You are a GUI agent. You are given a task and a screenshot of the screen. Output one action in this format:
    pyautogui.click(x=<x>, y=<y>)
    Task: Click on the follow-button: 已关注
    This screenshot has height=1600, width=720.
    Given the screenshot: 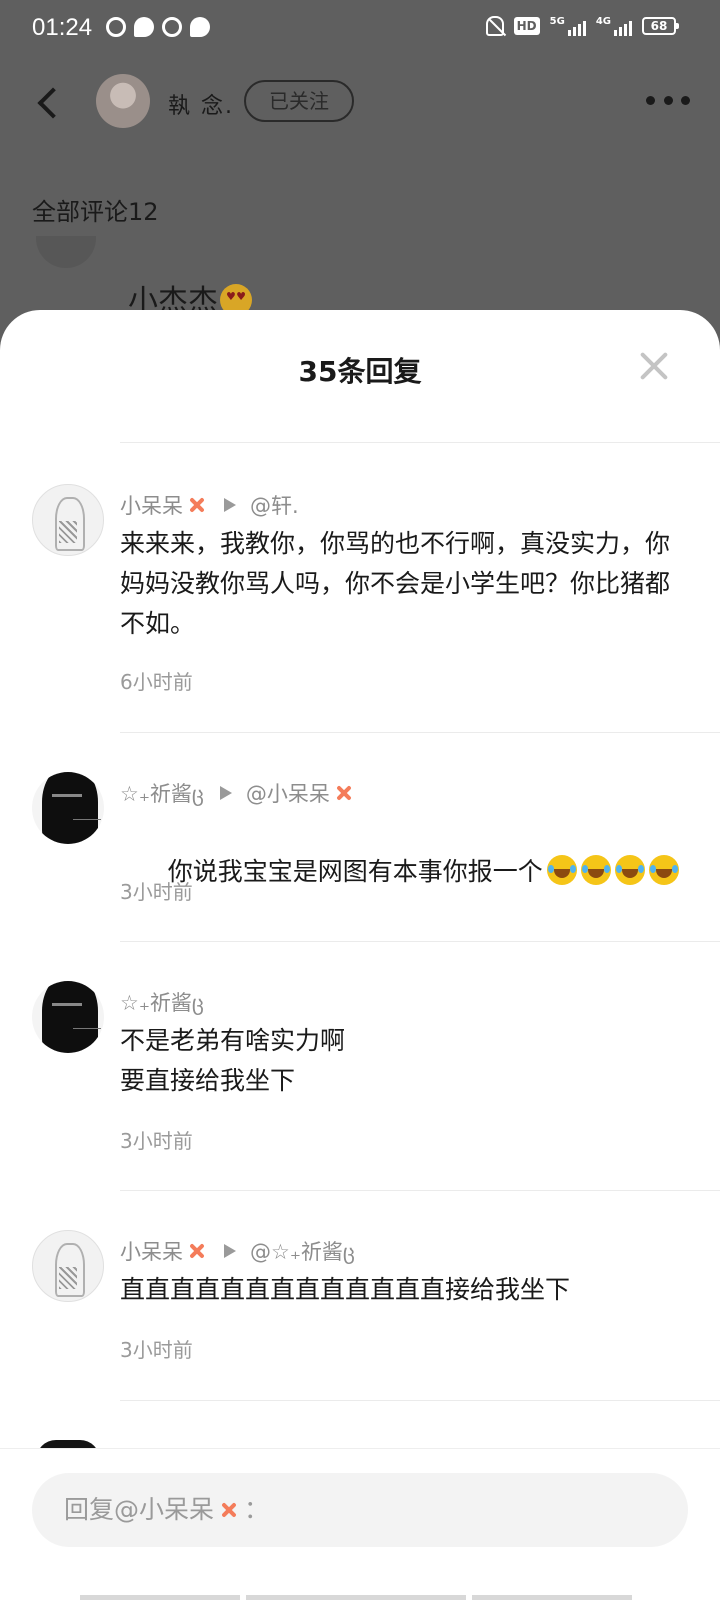 What is the action you would take?
    pyautogui.click(x=299, y=101)
    